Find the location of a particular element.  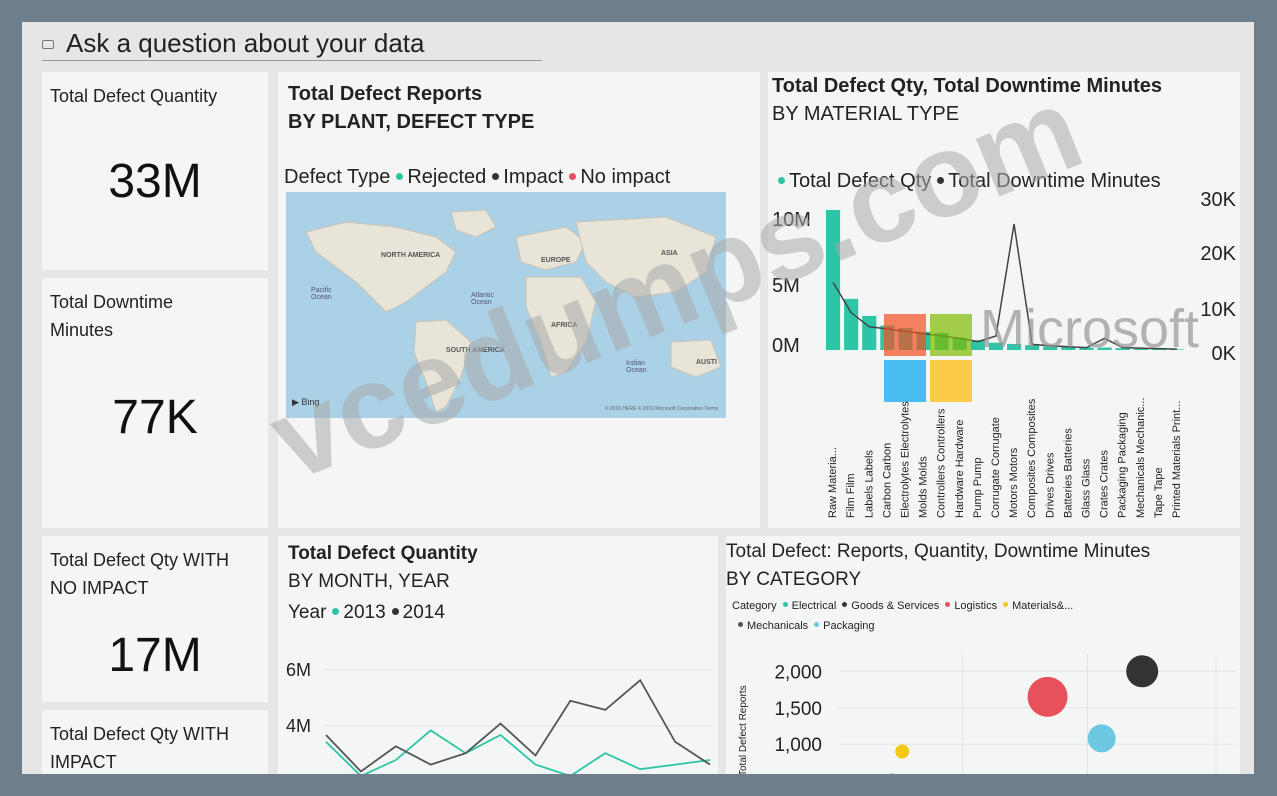

qa-search-input: Ask a question about your data is located at coordinates (245, 43).